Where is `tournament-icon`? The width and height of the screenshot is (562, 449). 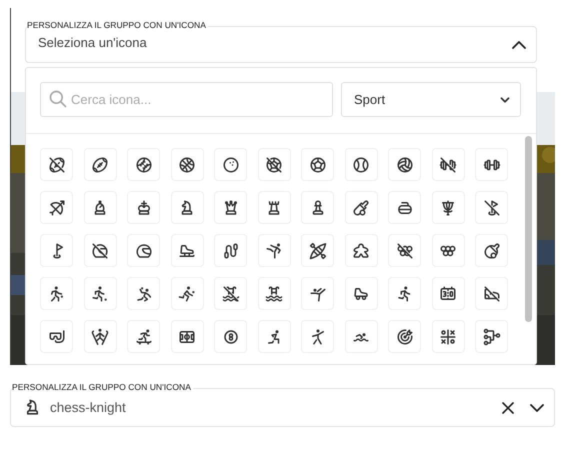 tournament-icon is located at coordinates (491, 337).